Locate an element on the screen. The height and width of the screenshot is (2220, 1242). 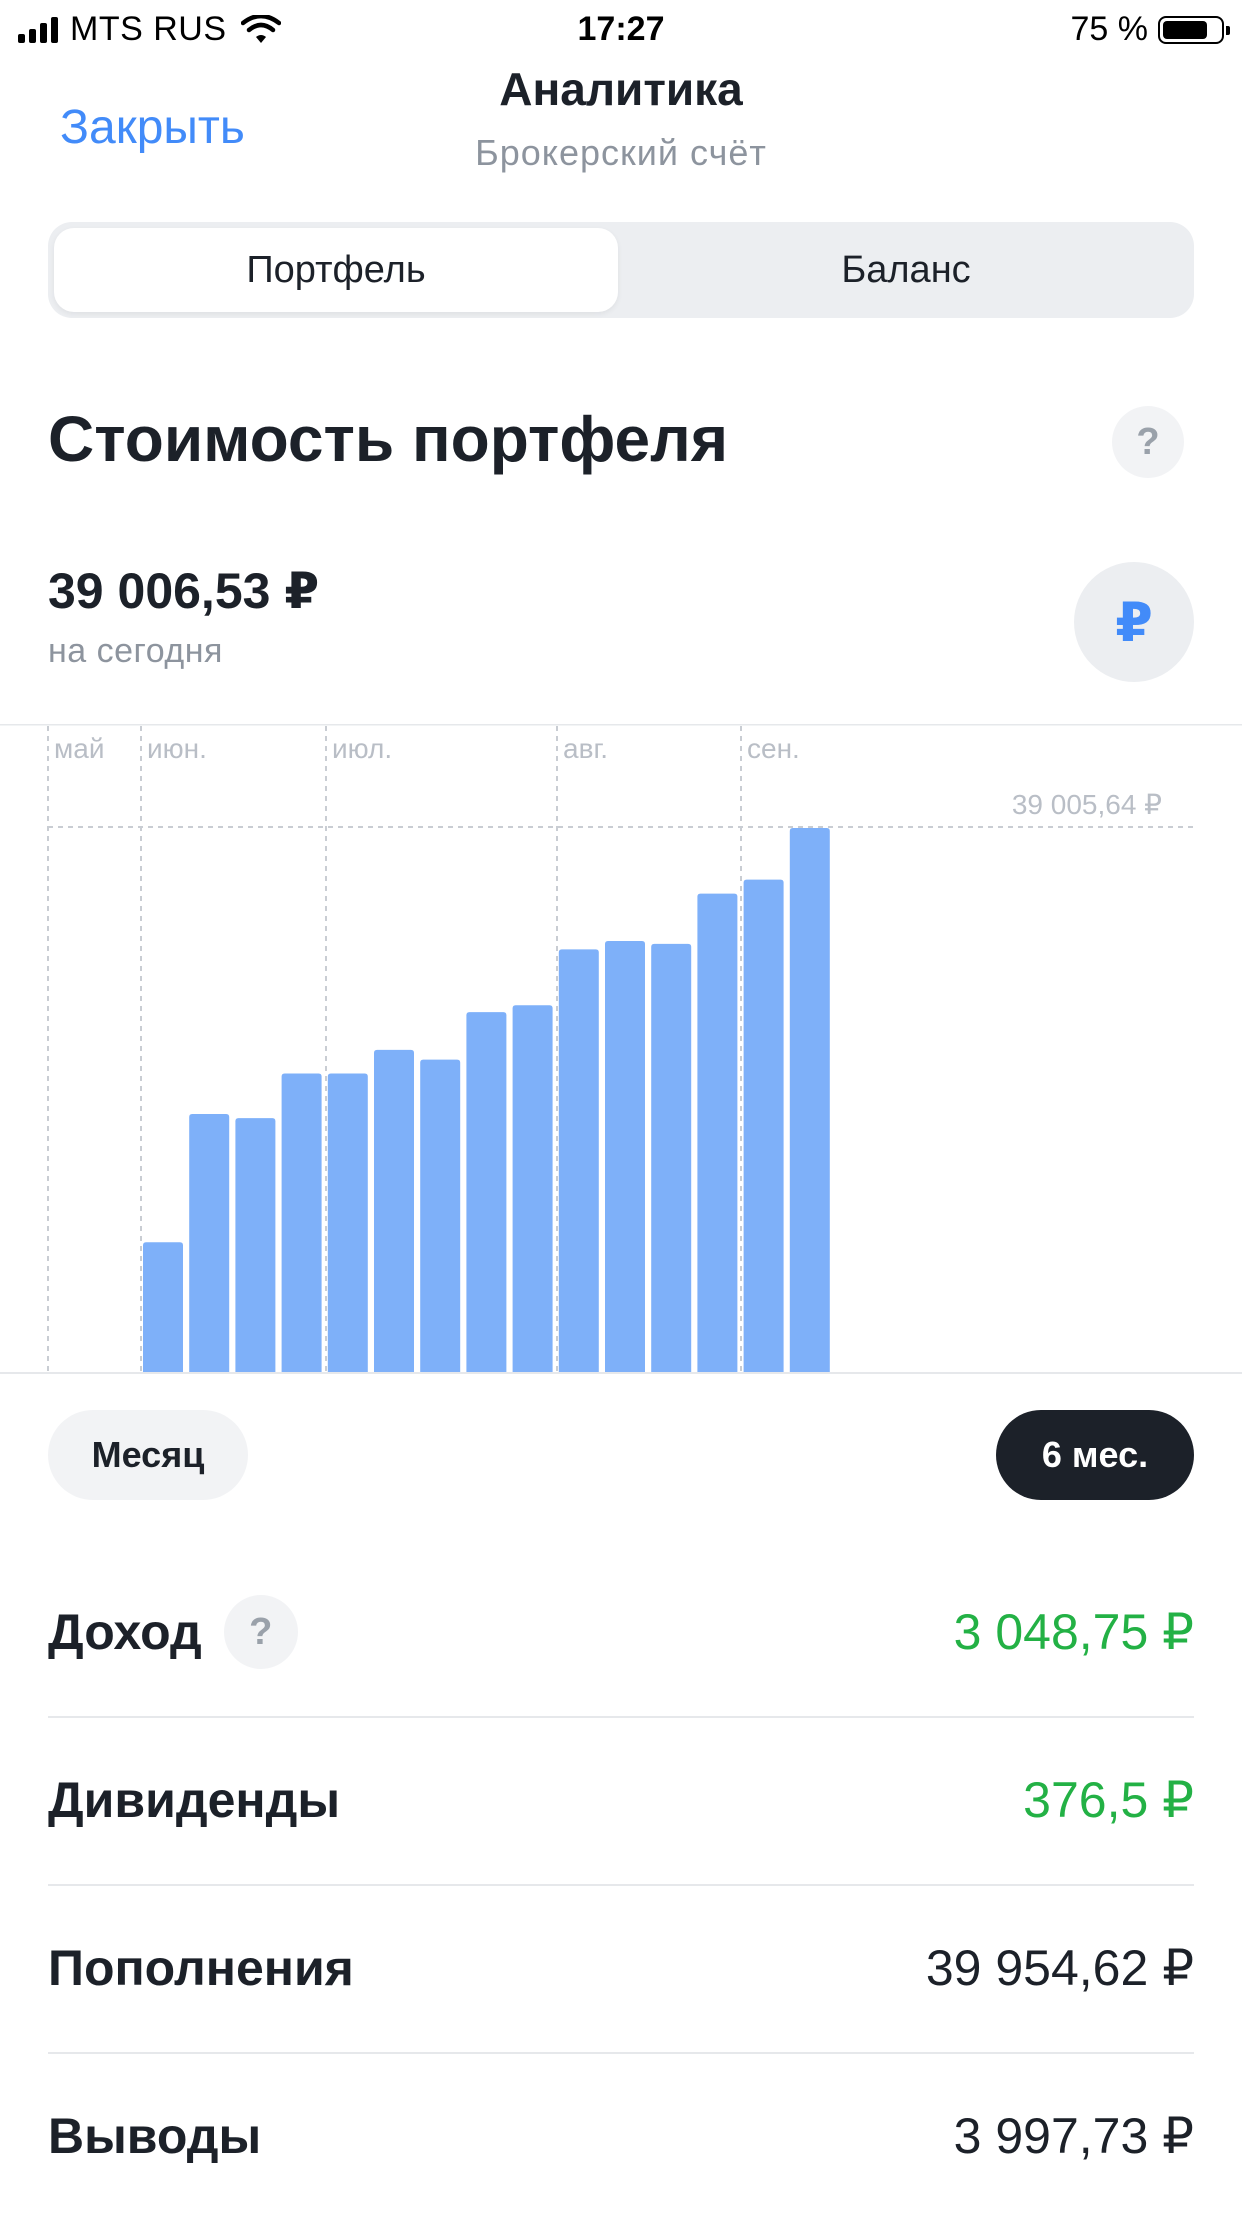
dividends-label: Дивиденды is located at coordinates (194, 1800).